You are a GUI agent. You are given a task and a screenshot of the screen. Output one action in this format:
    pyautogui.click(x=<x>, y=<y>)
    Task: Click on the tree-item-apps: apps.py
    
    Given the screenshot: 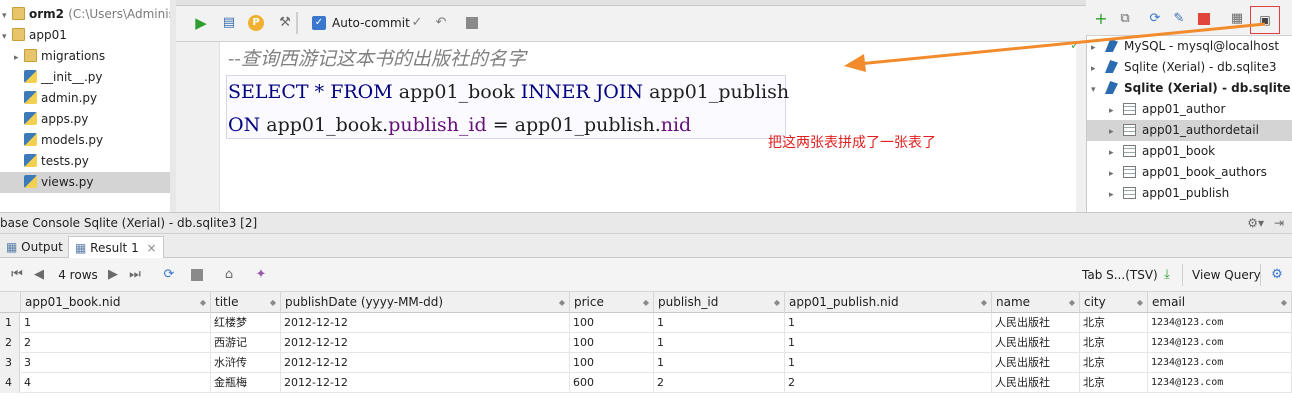 What is the action you would take?
    pyautogui.click(x=56, y=119)
    